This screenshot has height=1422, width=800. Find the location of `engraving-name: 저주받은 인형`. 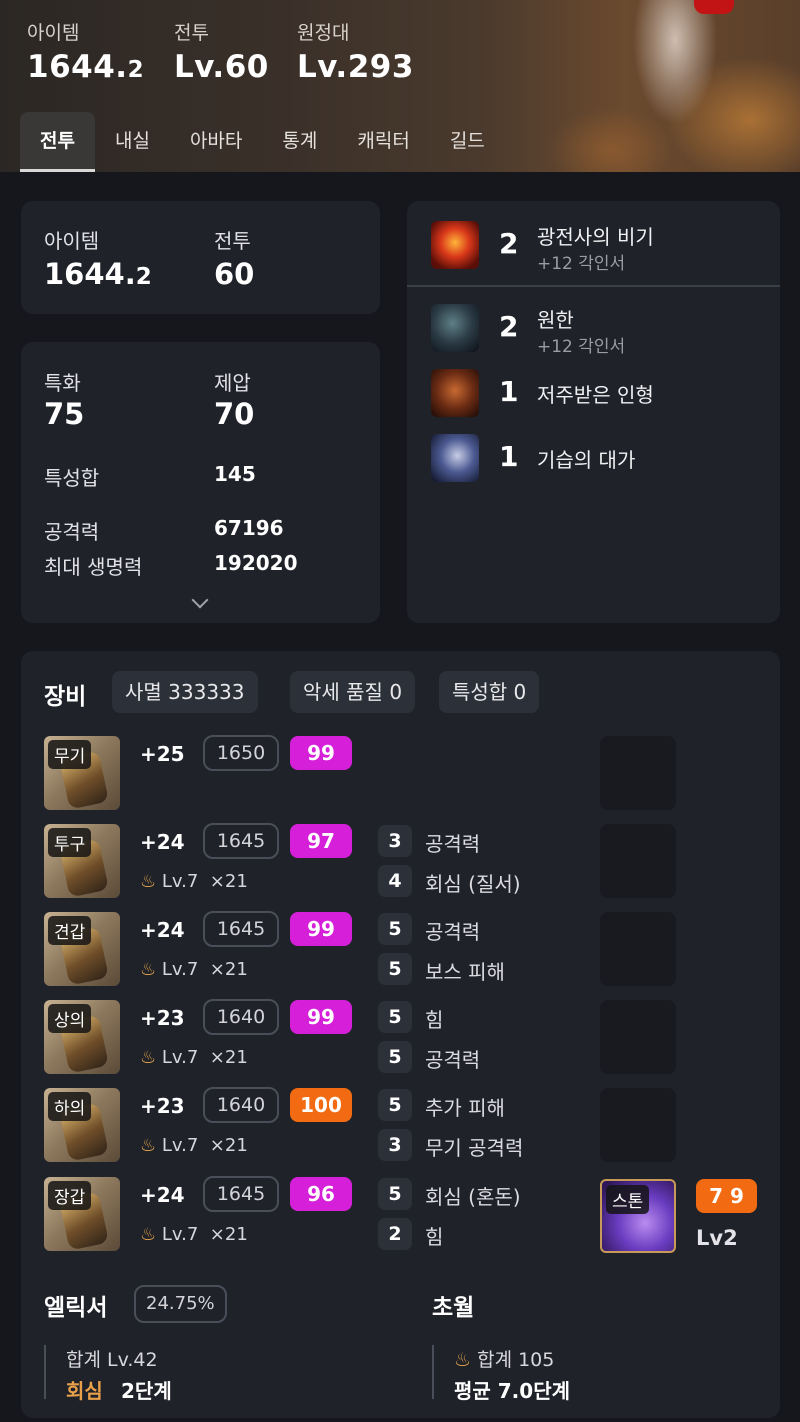

engraving-name: 저주받은 인형 is located at coordinates (595, 395).